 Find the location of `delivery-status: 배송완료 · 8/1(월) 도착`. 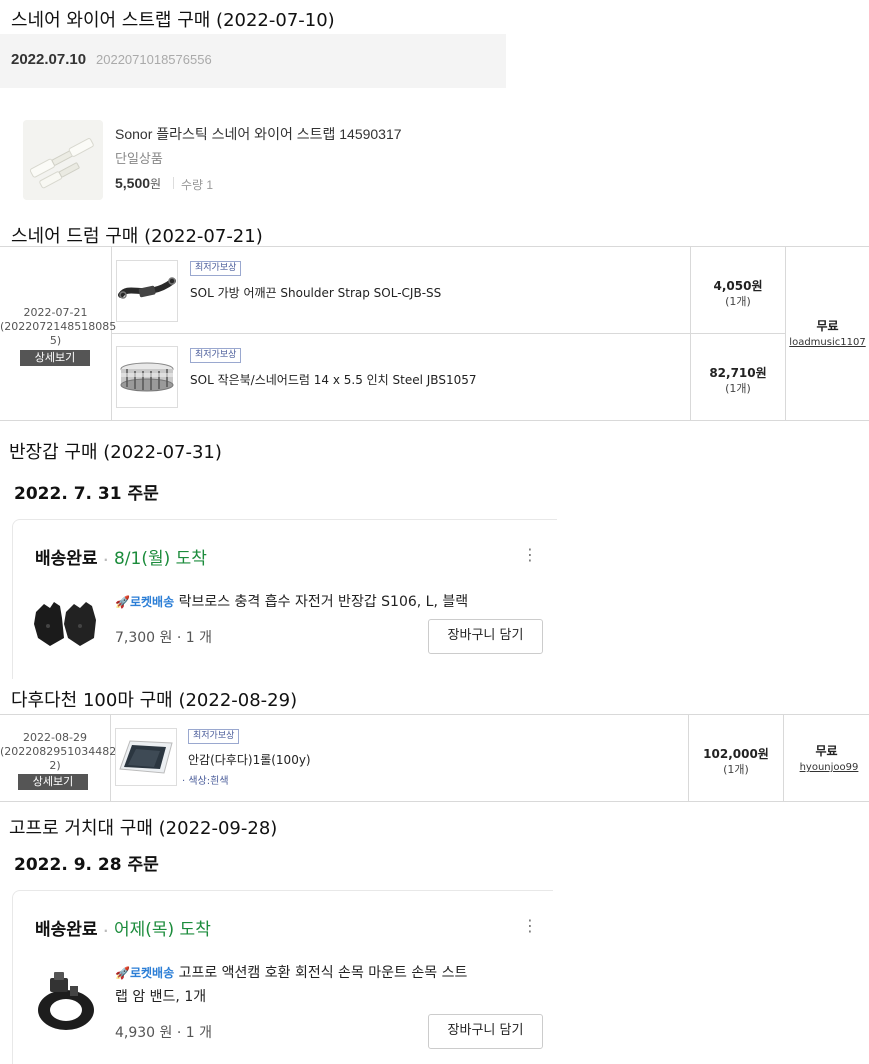

delivery-status: 배송완료 · 8/1(월) 도착 is located at coordinates (121, 556).